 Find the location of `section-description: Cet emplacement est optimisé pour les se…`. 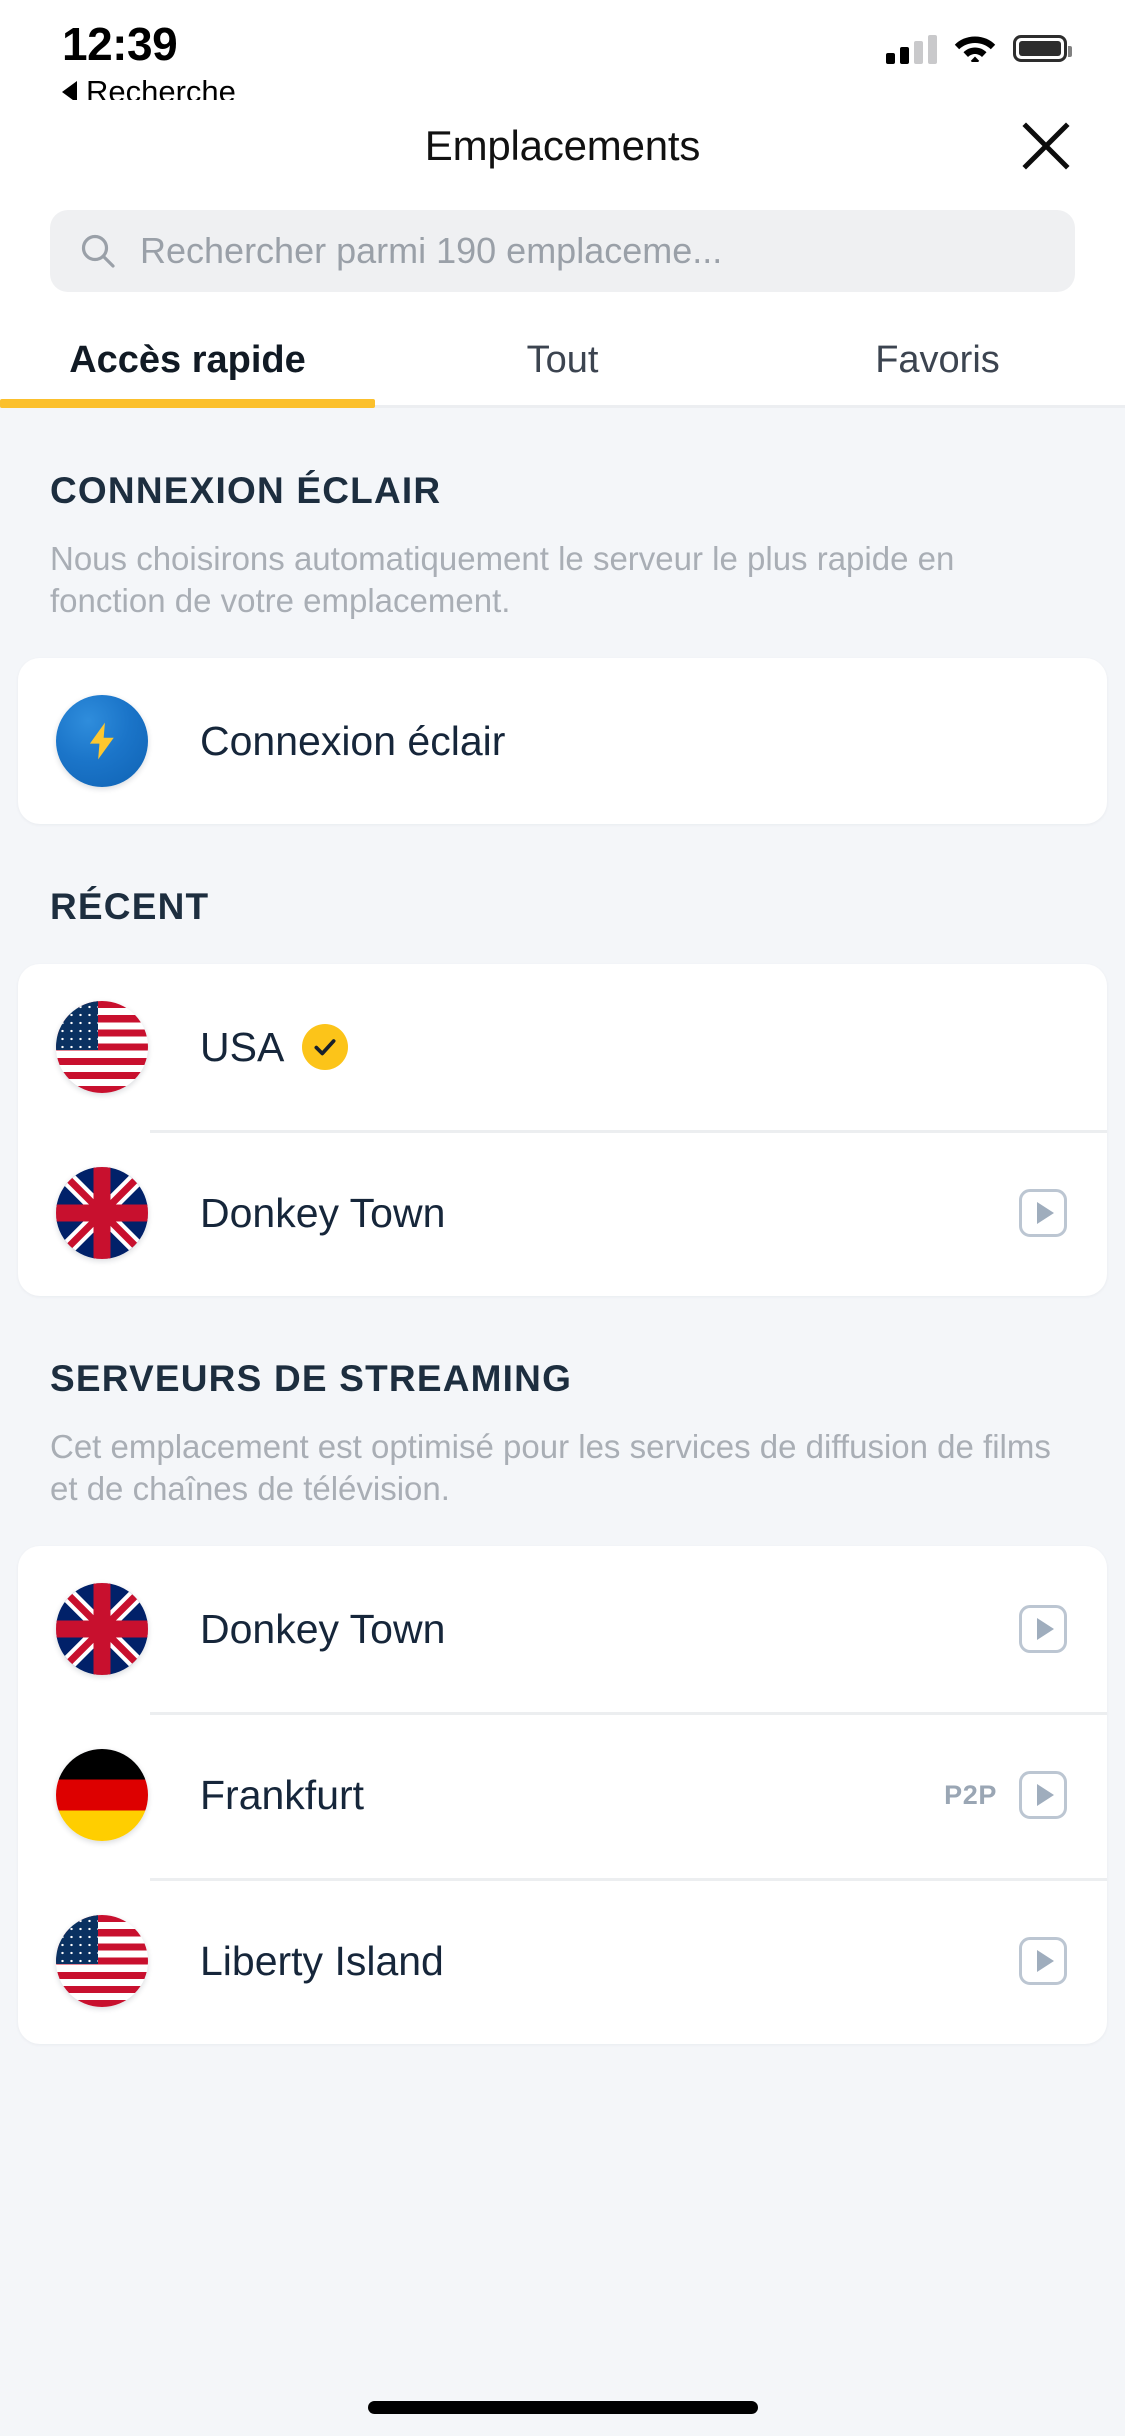

section-description: Cet emplacement est optimisé pour les se… is located at coordinates (550, 1467).